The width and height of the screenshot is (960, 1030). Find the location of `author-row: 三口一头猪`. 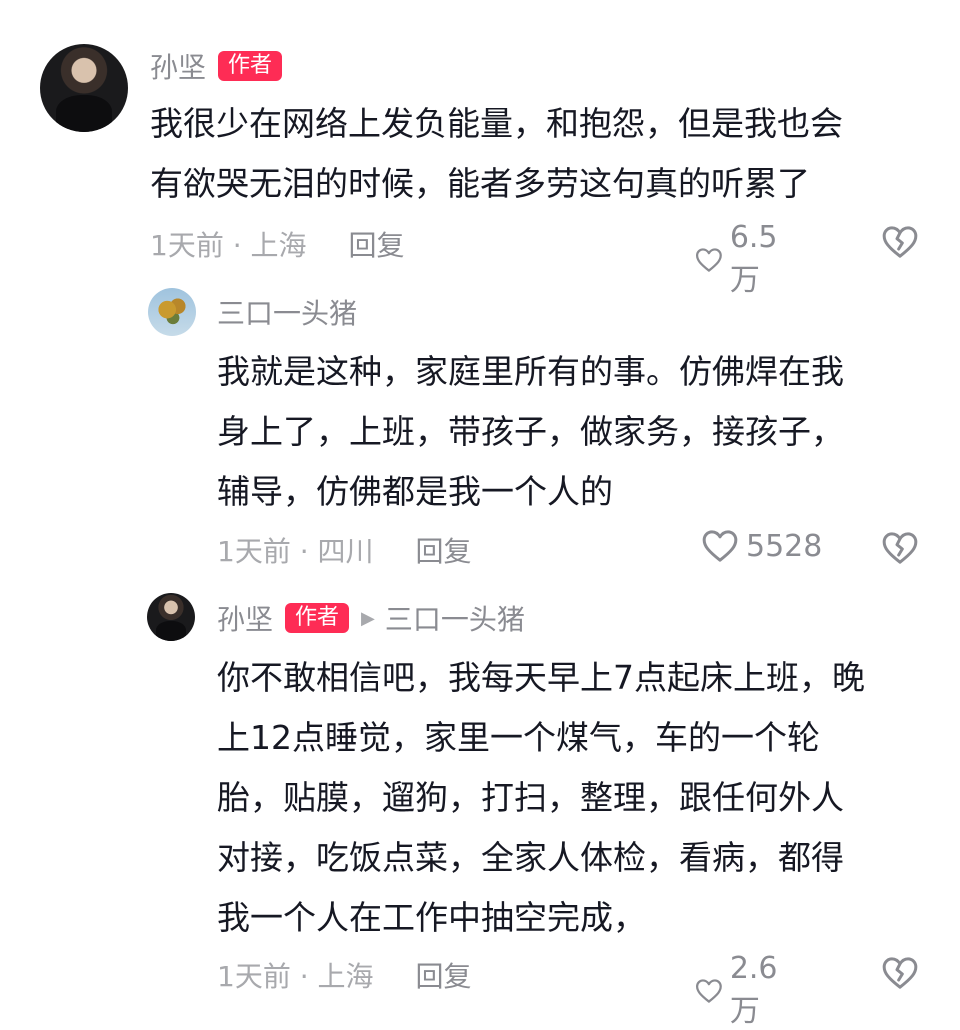

author-row: 三口一头猪 is located at coordinates (287, 312).